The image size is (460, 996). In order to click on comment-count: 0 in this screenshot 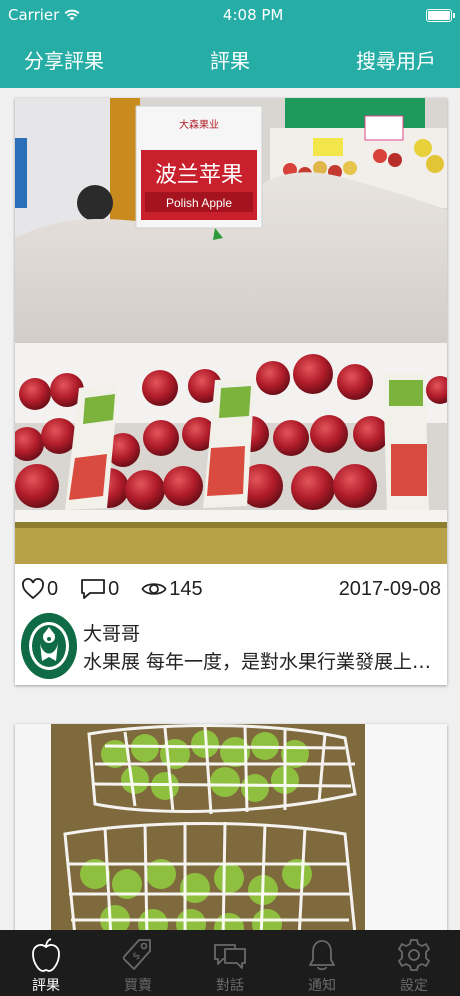, I will do `click(114, 588)`.